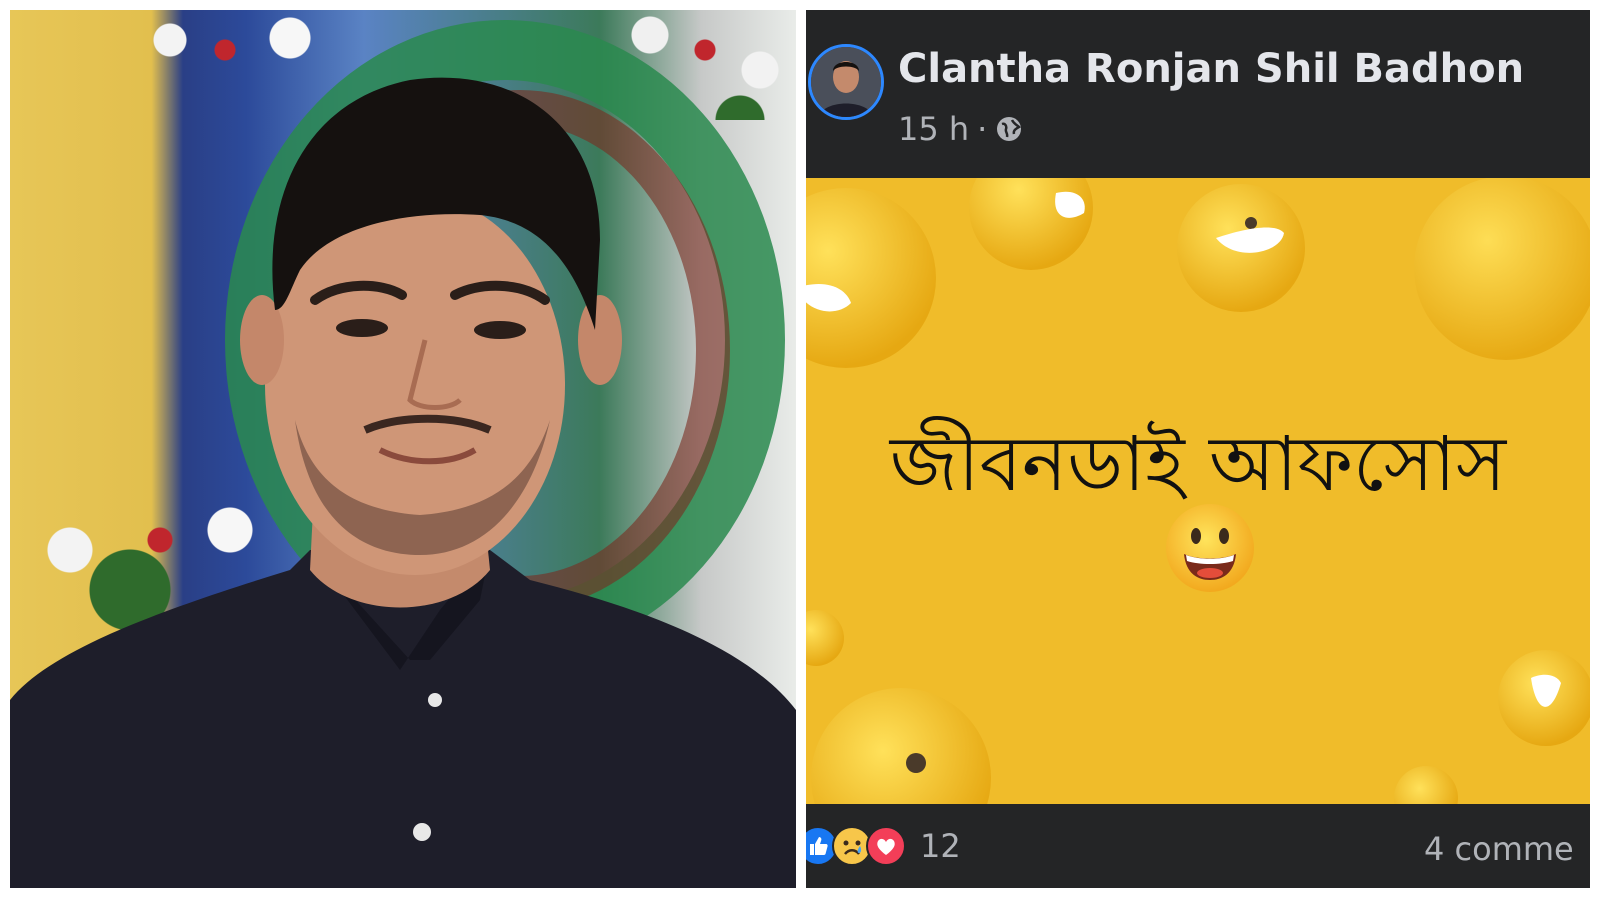 Image resolution: width=1600 pixels, height=900 pixels. I want to click on globe-icon, so click(1009, 129).